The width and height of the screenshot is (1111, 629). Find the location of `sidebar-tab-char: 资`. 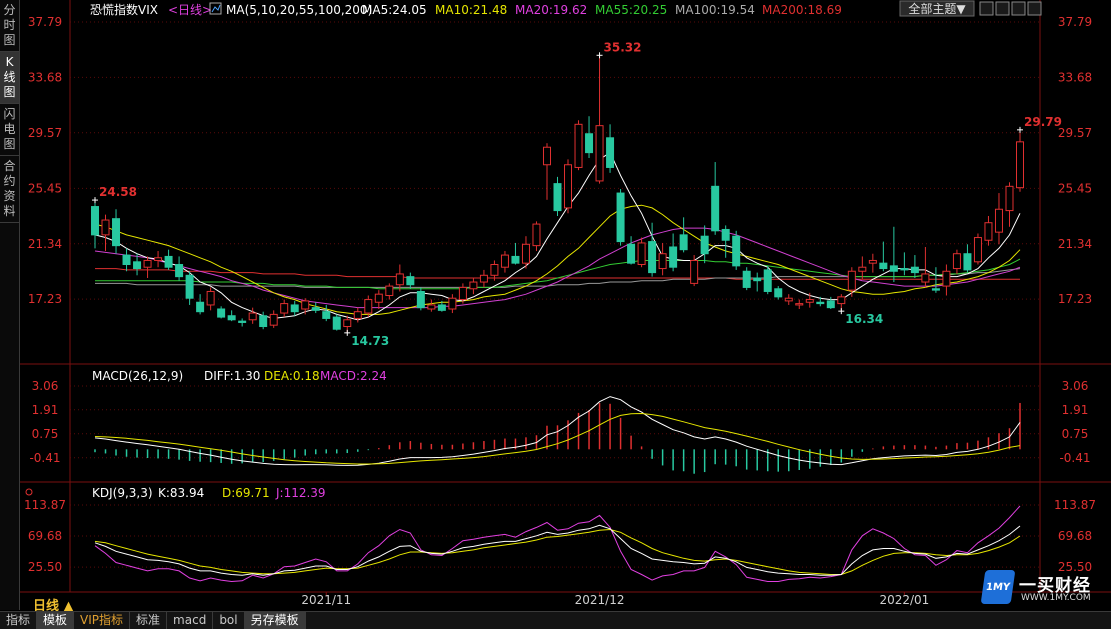

sidebar-tab-char: 资 is located at coordinates (9, 196).